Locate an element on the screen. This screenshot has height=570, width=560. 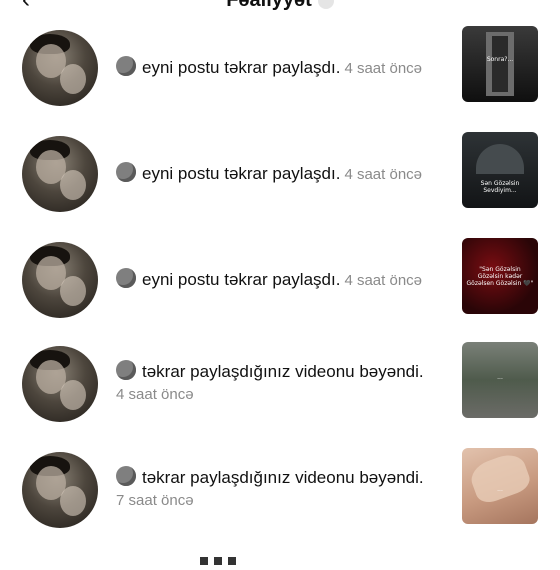
page-title: Fəaliyyət is located at coordinates (280, 7).